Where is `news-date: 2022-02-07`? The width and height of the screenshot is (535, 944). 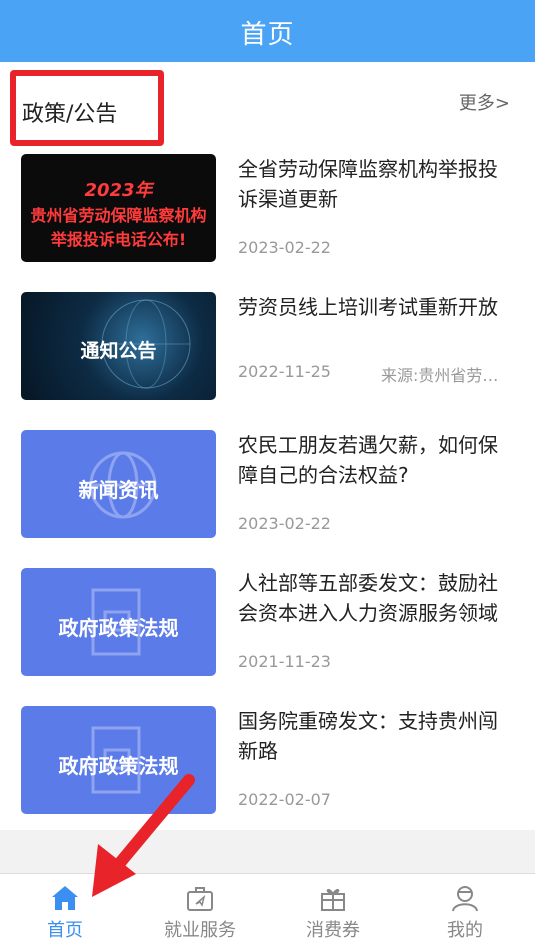 news-date: 2022-02-07 is located at coordinates (284, 799).